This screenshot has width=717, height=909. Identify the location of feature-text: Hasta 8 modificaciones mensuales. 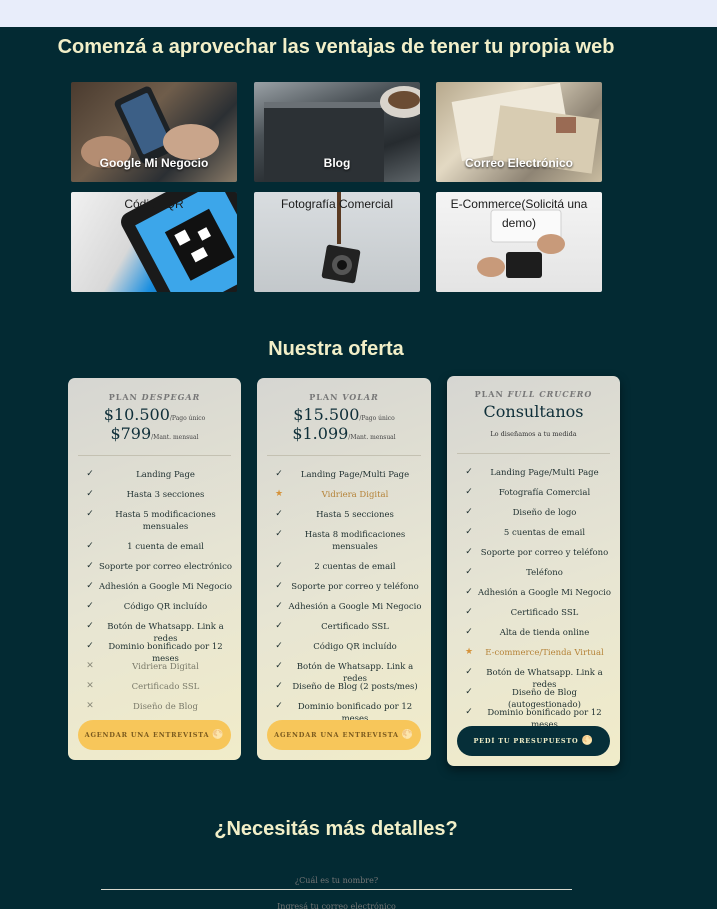
(355, 541).